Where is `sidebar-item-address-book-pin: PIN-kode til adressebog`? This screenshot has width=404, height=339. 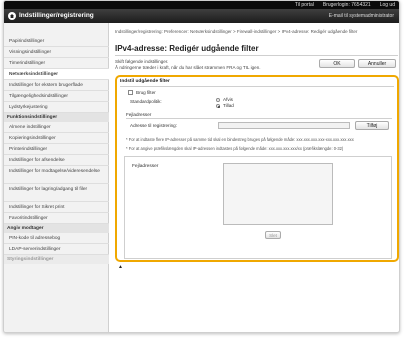 sidebar-item-address-book-pin: PIN-kode til adressebog is located at coordinates (56, 238).